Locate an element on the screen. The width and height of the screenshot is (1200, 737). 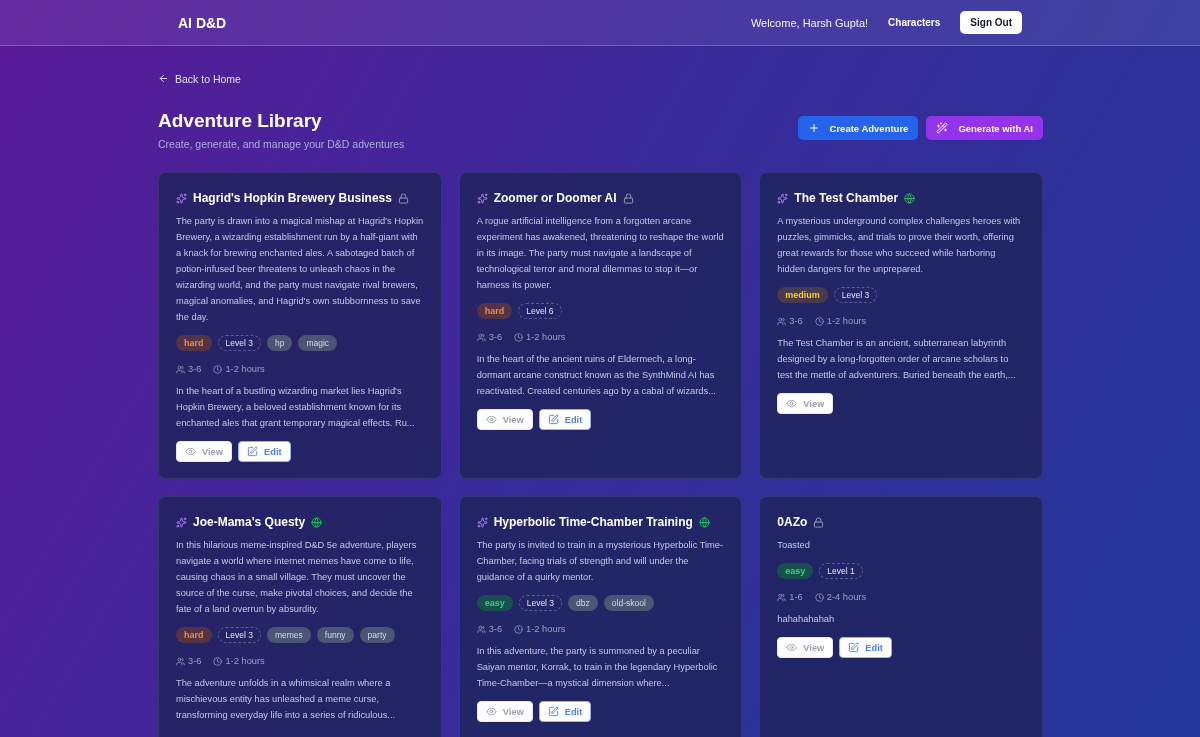
app-logo: AI D&D is located at coordinates (202, 22).